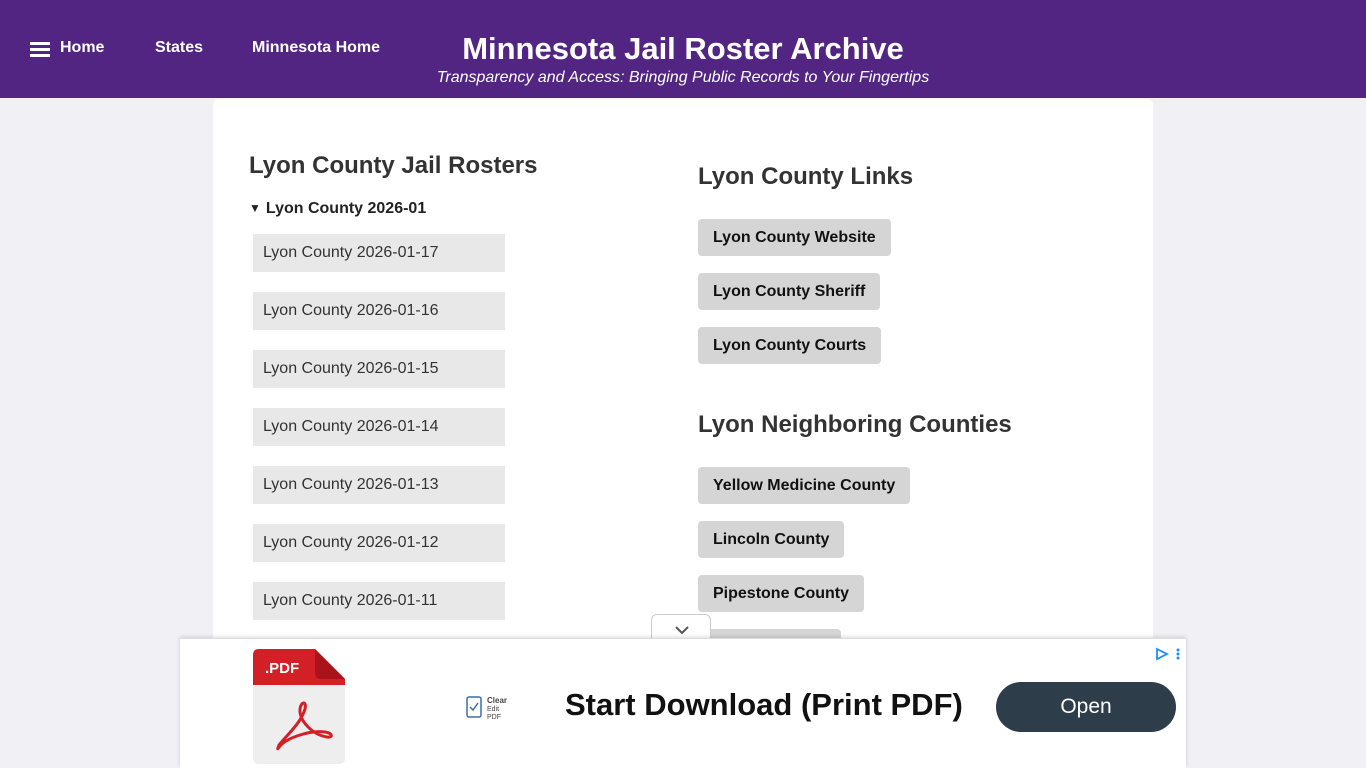 This screenshot has height=768, width=1366. I want to click on month-toggle-label: Lyon County 2026-01, so click(346, 208).